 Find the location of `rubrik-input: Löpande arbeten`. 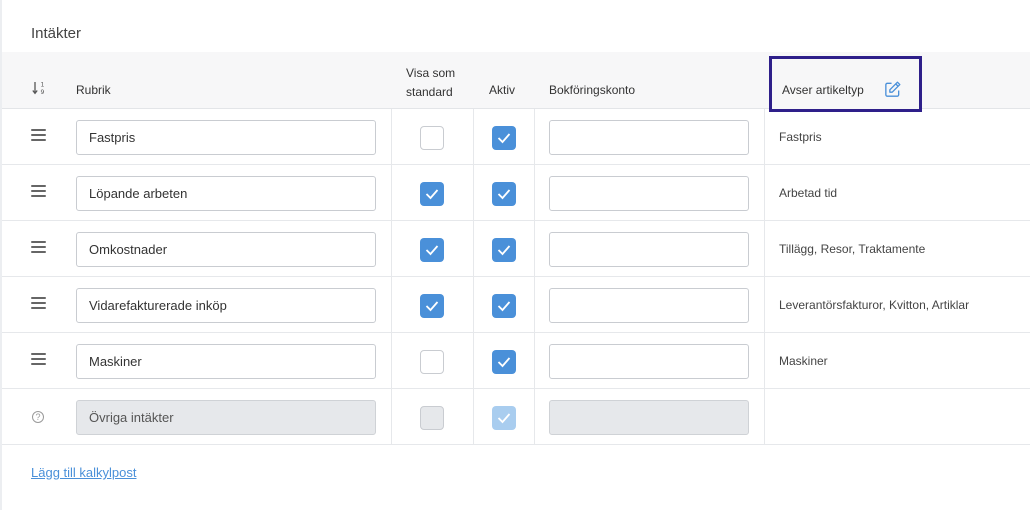

rubrik-input: Löpande arbeten is located at coordinates (226, 193).